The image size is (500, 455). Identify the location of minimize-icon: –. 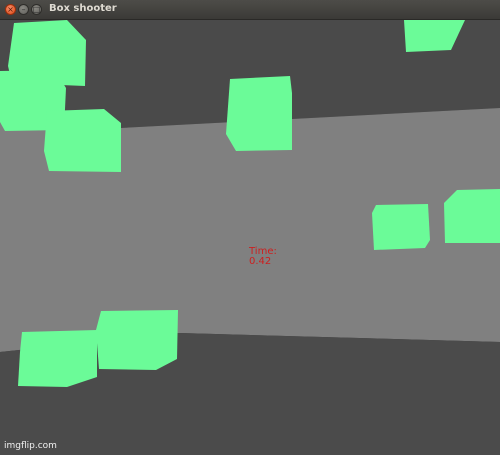
(23, 9).